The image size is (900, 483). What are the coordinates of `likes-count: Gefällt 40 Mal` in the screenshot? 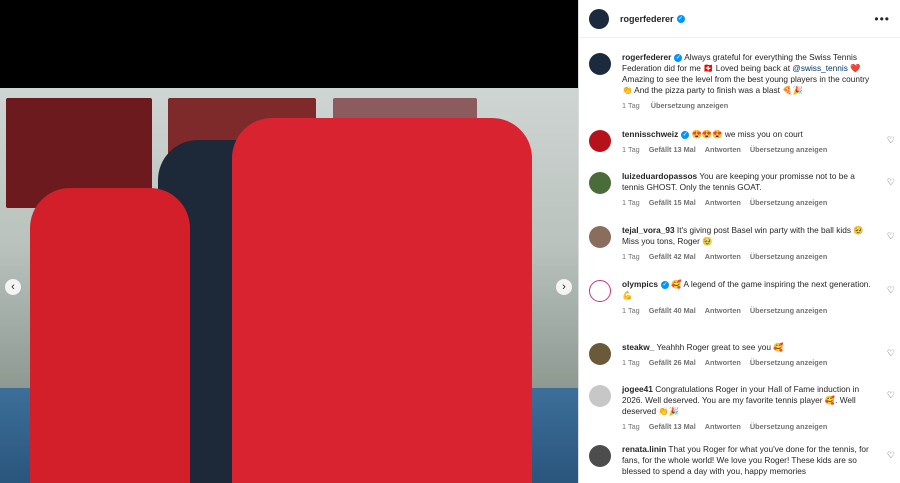 It's located at (672, 310).